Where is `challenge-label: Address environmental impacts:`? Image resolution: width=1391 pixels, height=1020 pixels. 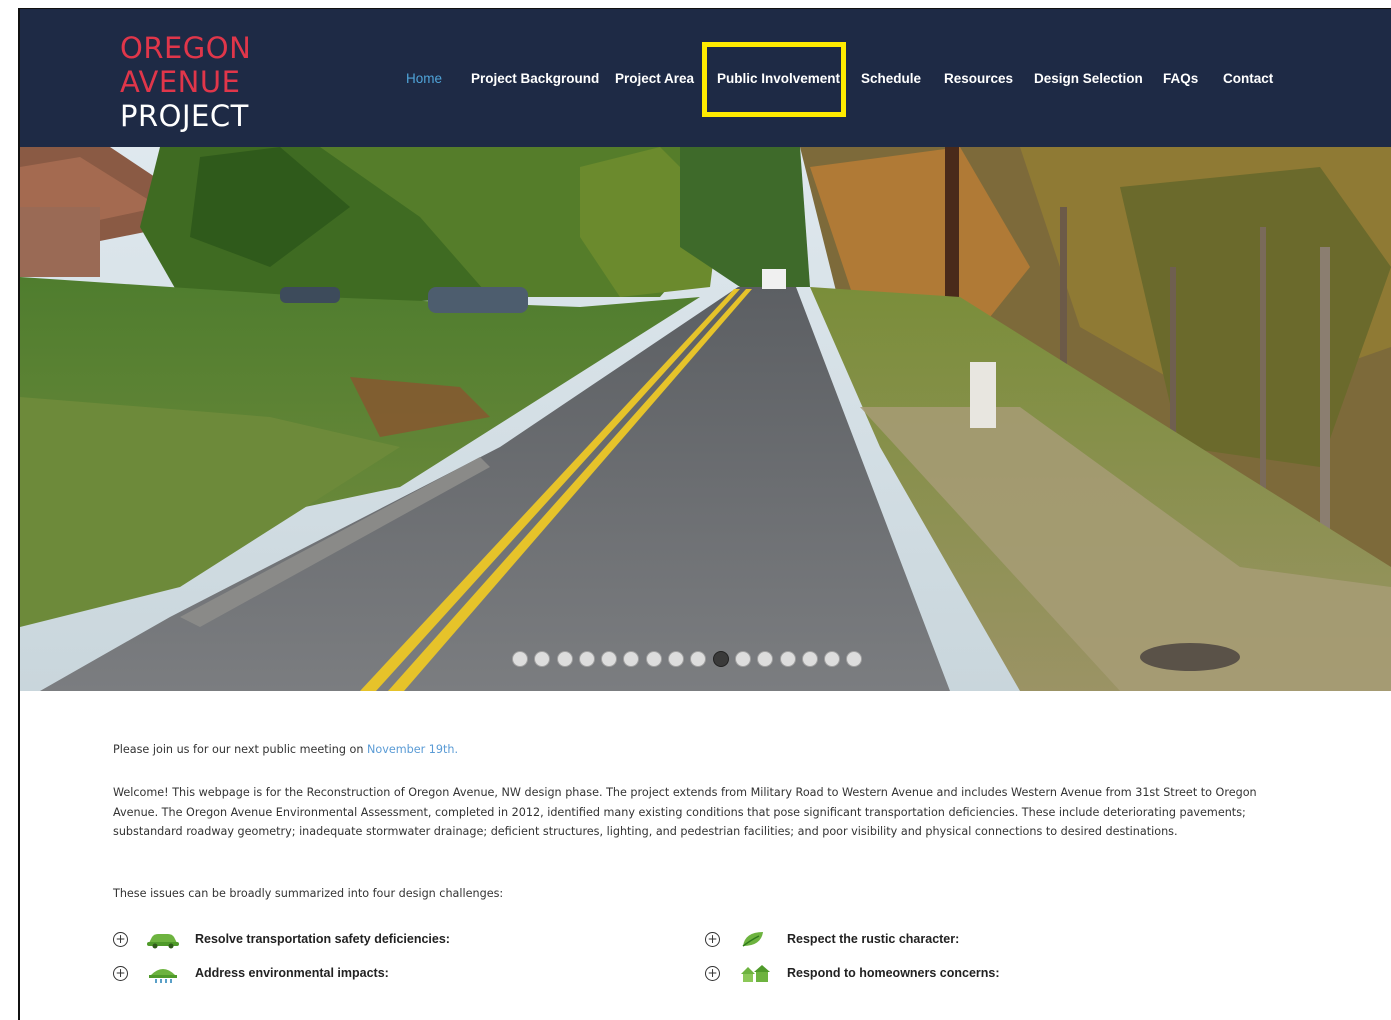 challenge-label: Address environmental impacts: is located at coordinates (292, 973).